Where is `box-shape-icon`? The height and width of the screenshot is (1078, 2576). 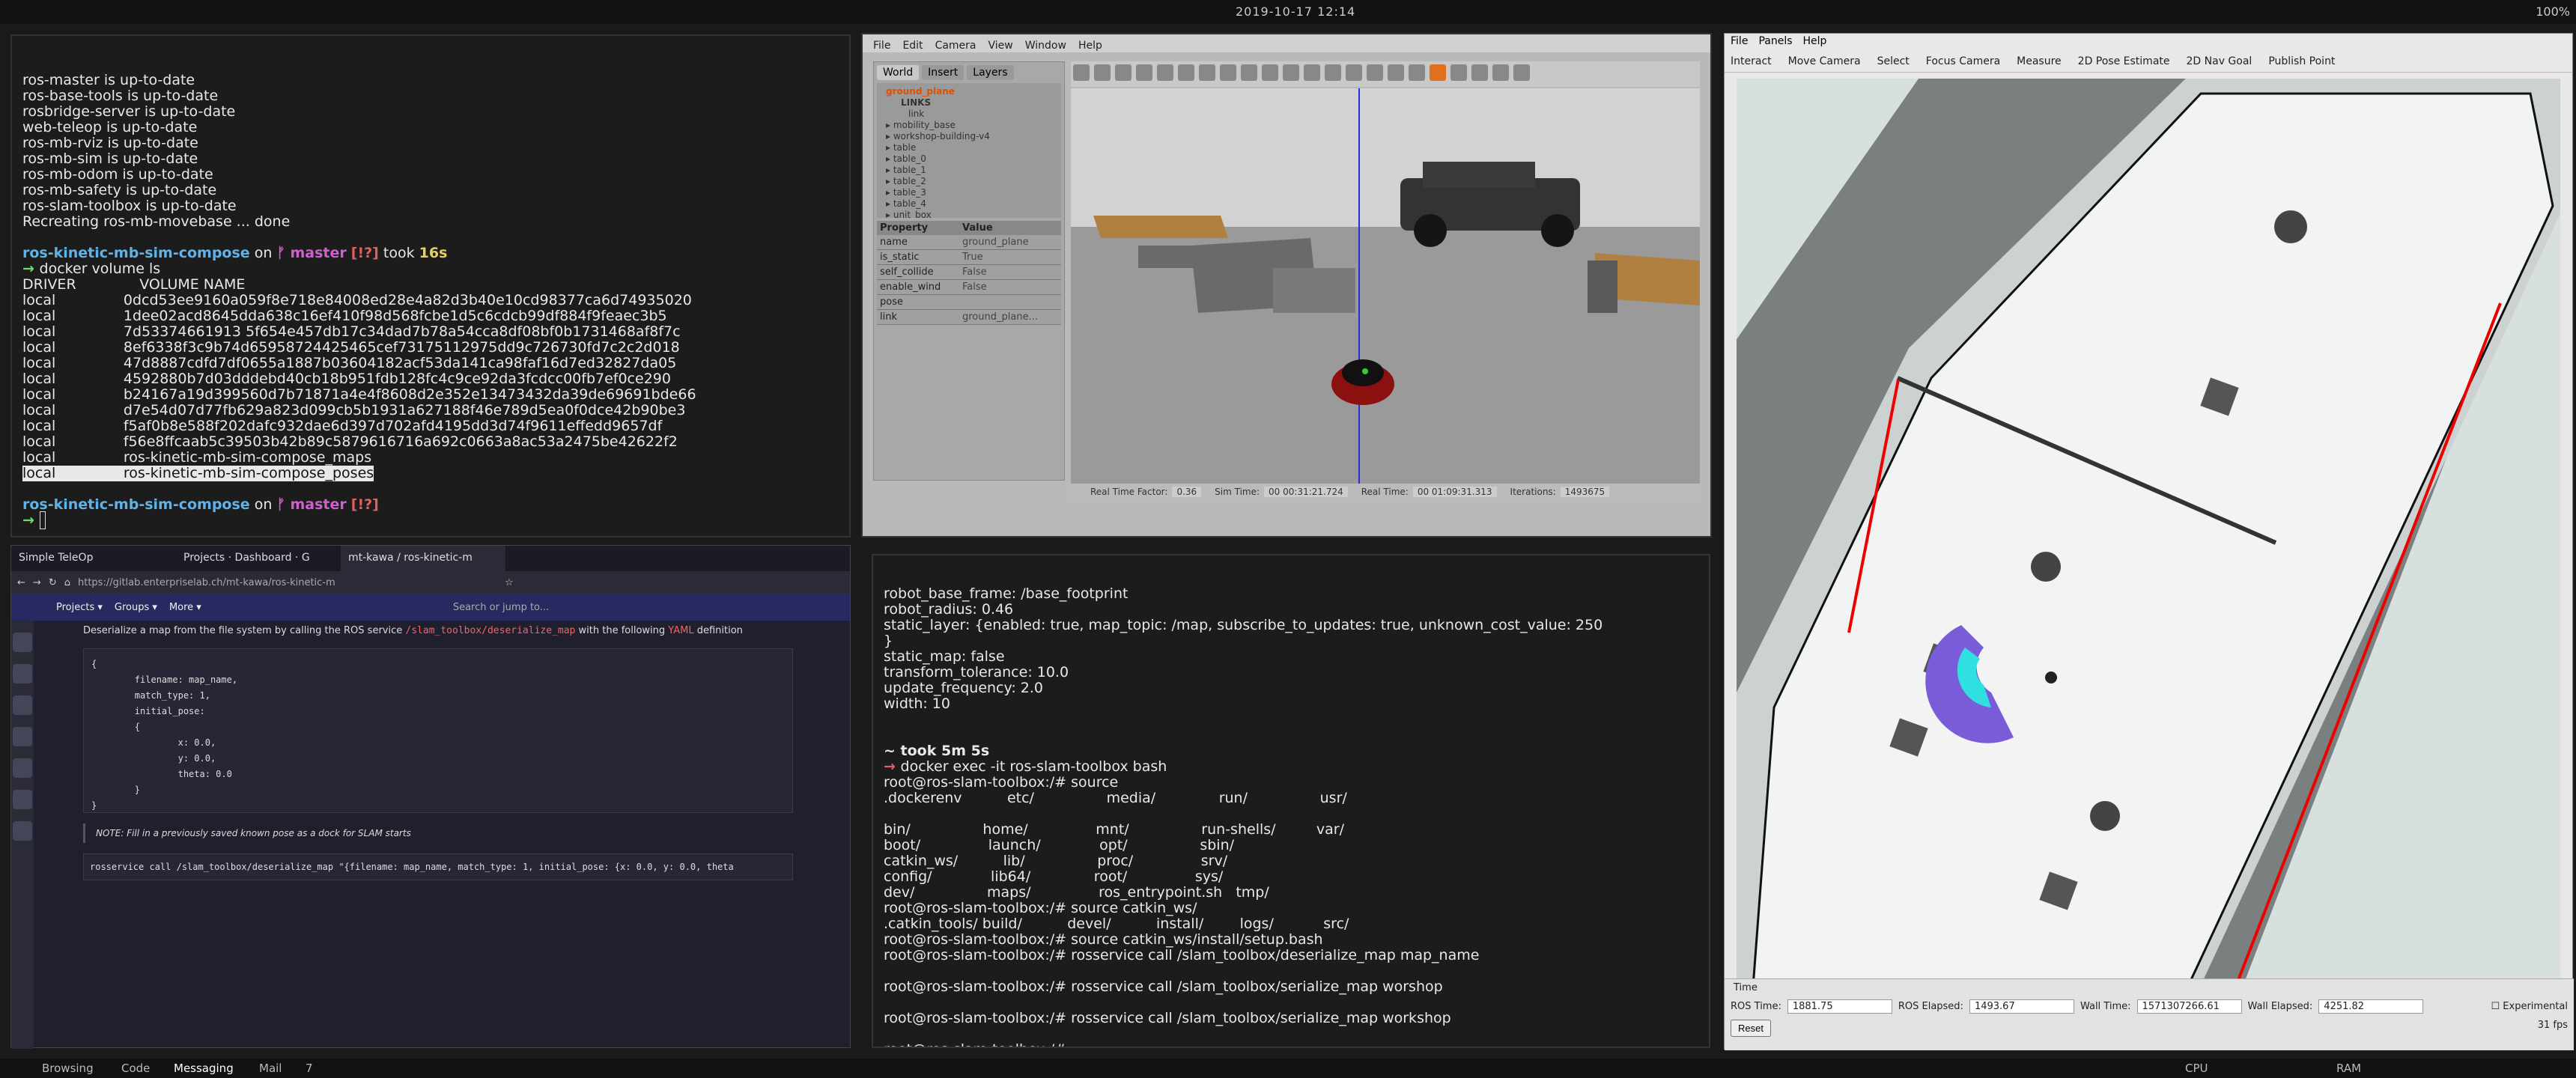 box-shape-icon is located at coordinates (1207, 72).